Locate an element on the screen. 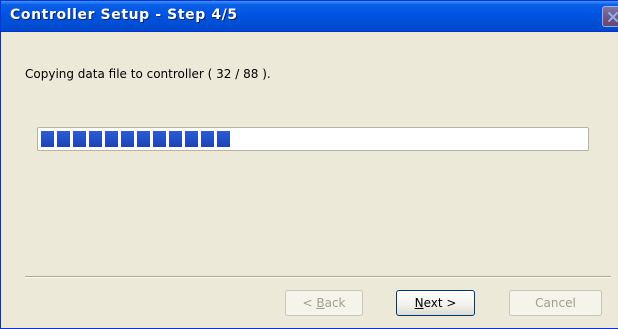 This screenshot has width=618, height=329. button-divider is located at coordinates (318, 277).